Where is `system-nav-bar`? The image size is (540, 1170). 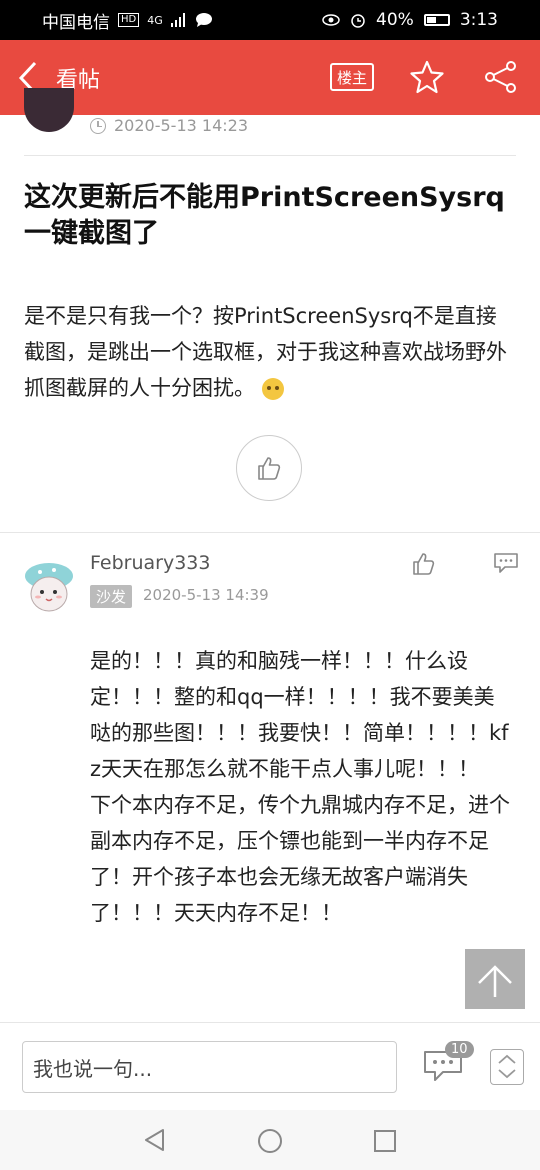
system-nav-bar is located at coordinates (270, 1140).